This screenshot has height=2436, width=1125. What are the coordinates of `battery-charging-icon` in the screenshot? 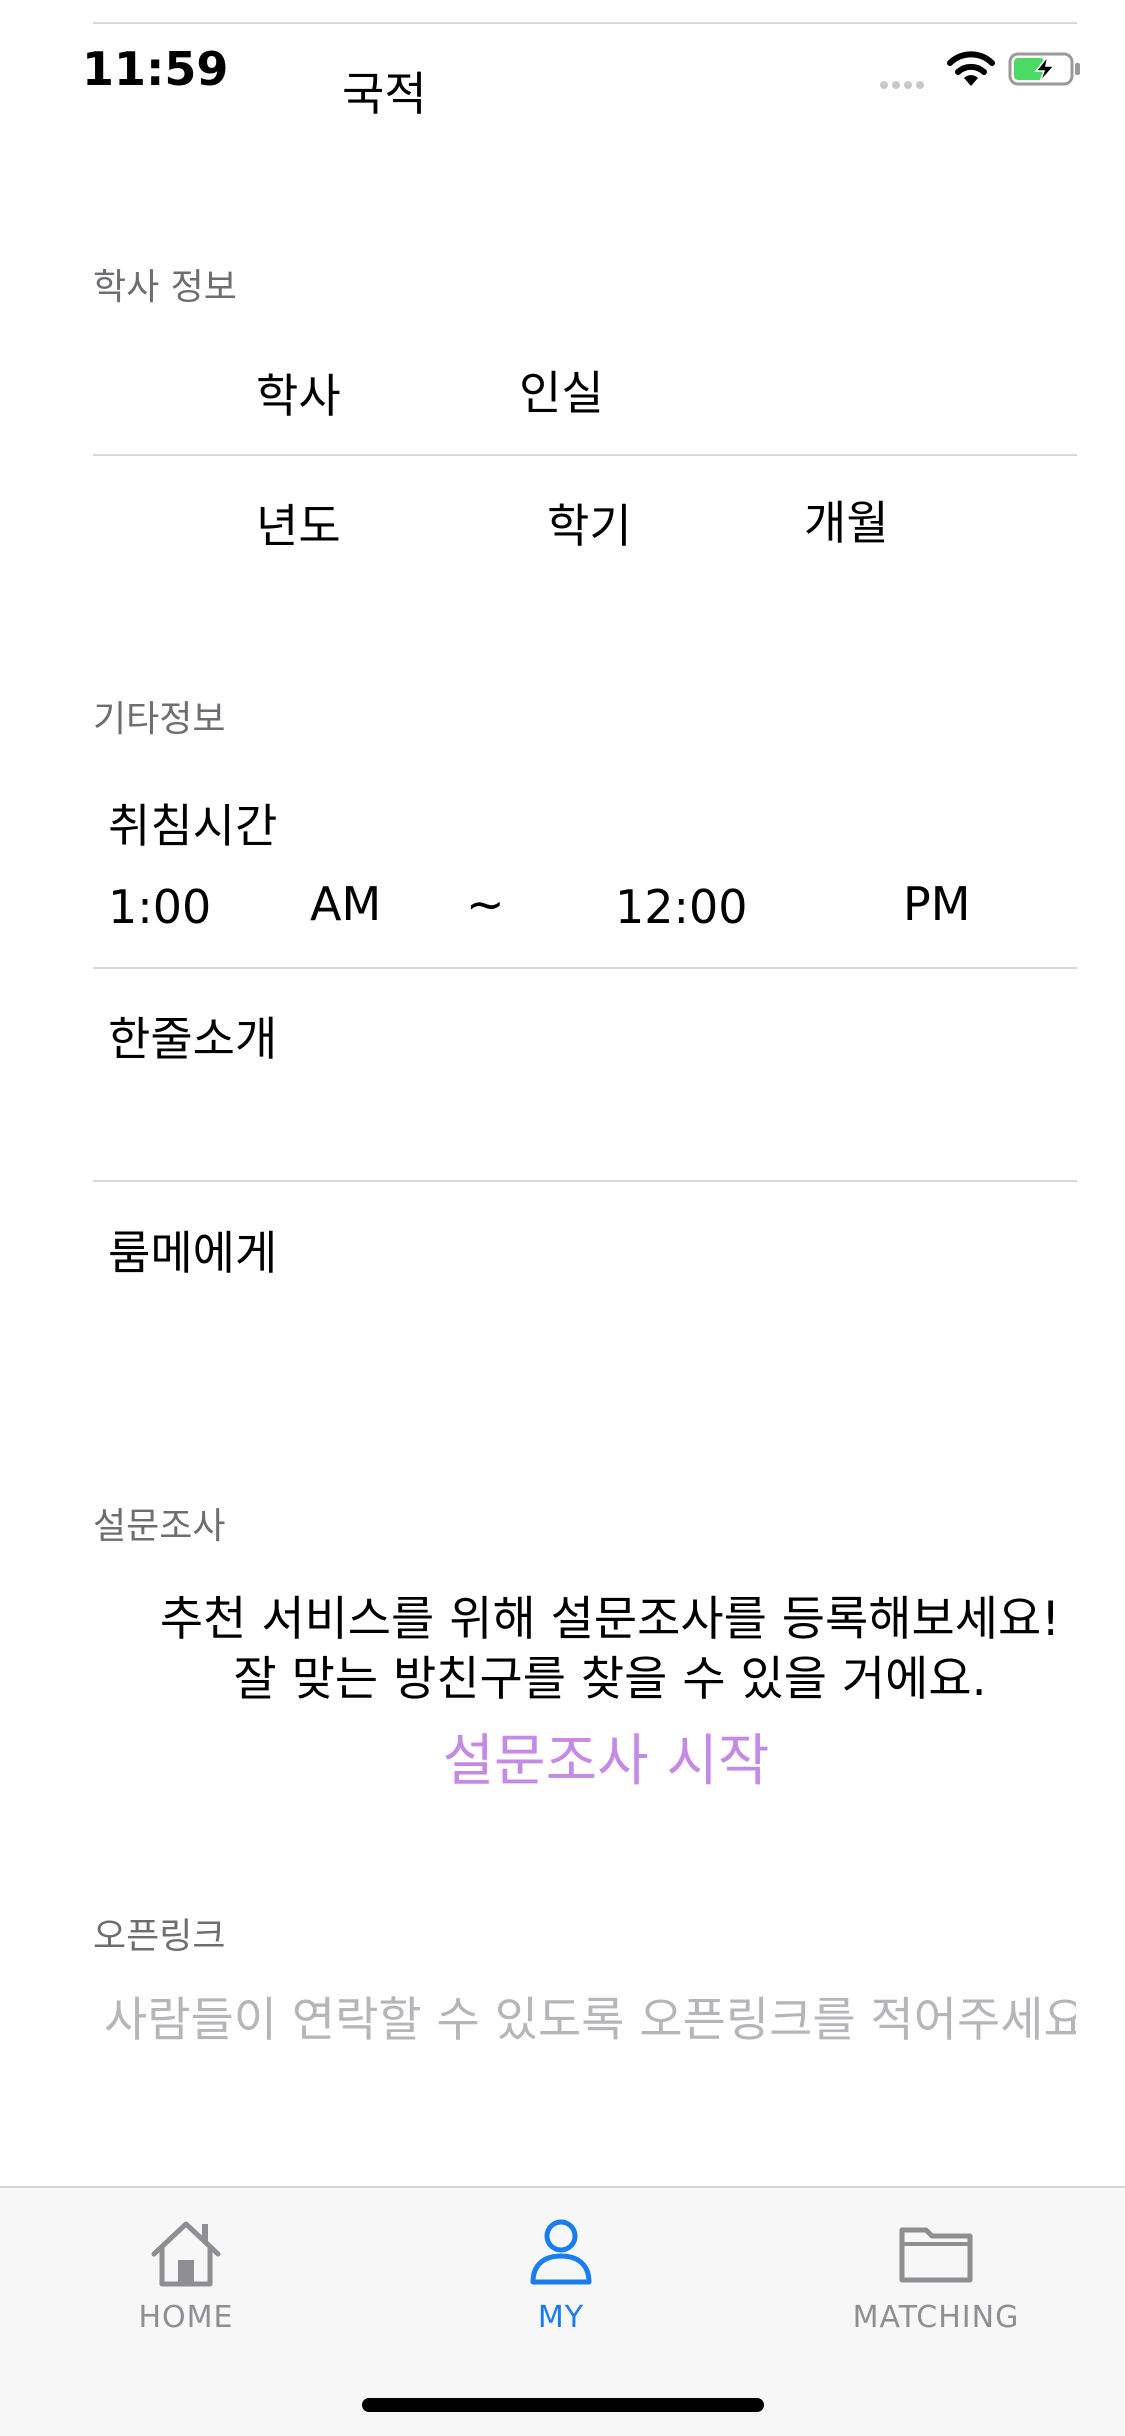 It's located at (1044, 69).